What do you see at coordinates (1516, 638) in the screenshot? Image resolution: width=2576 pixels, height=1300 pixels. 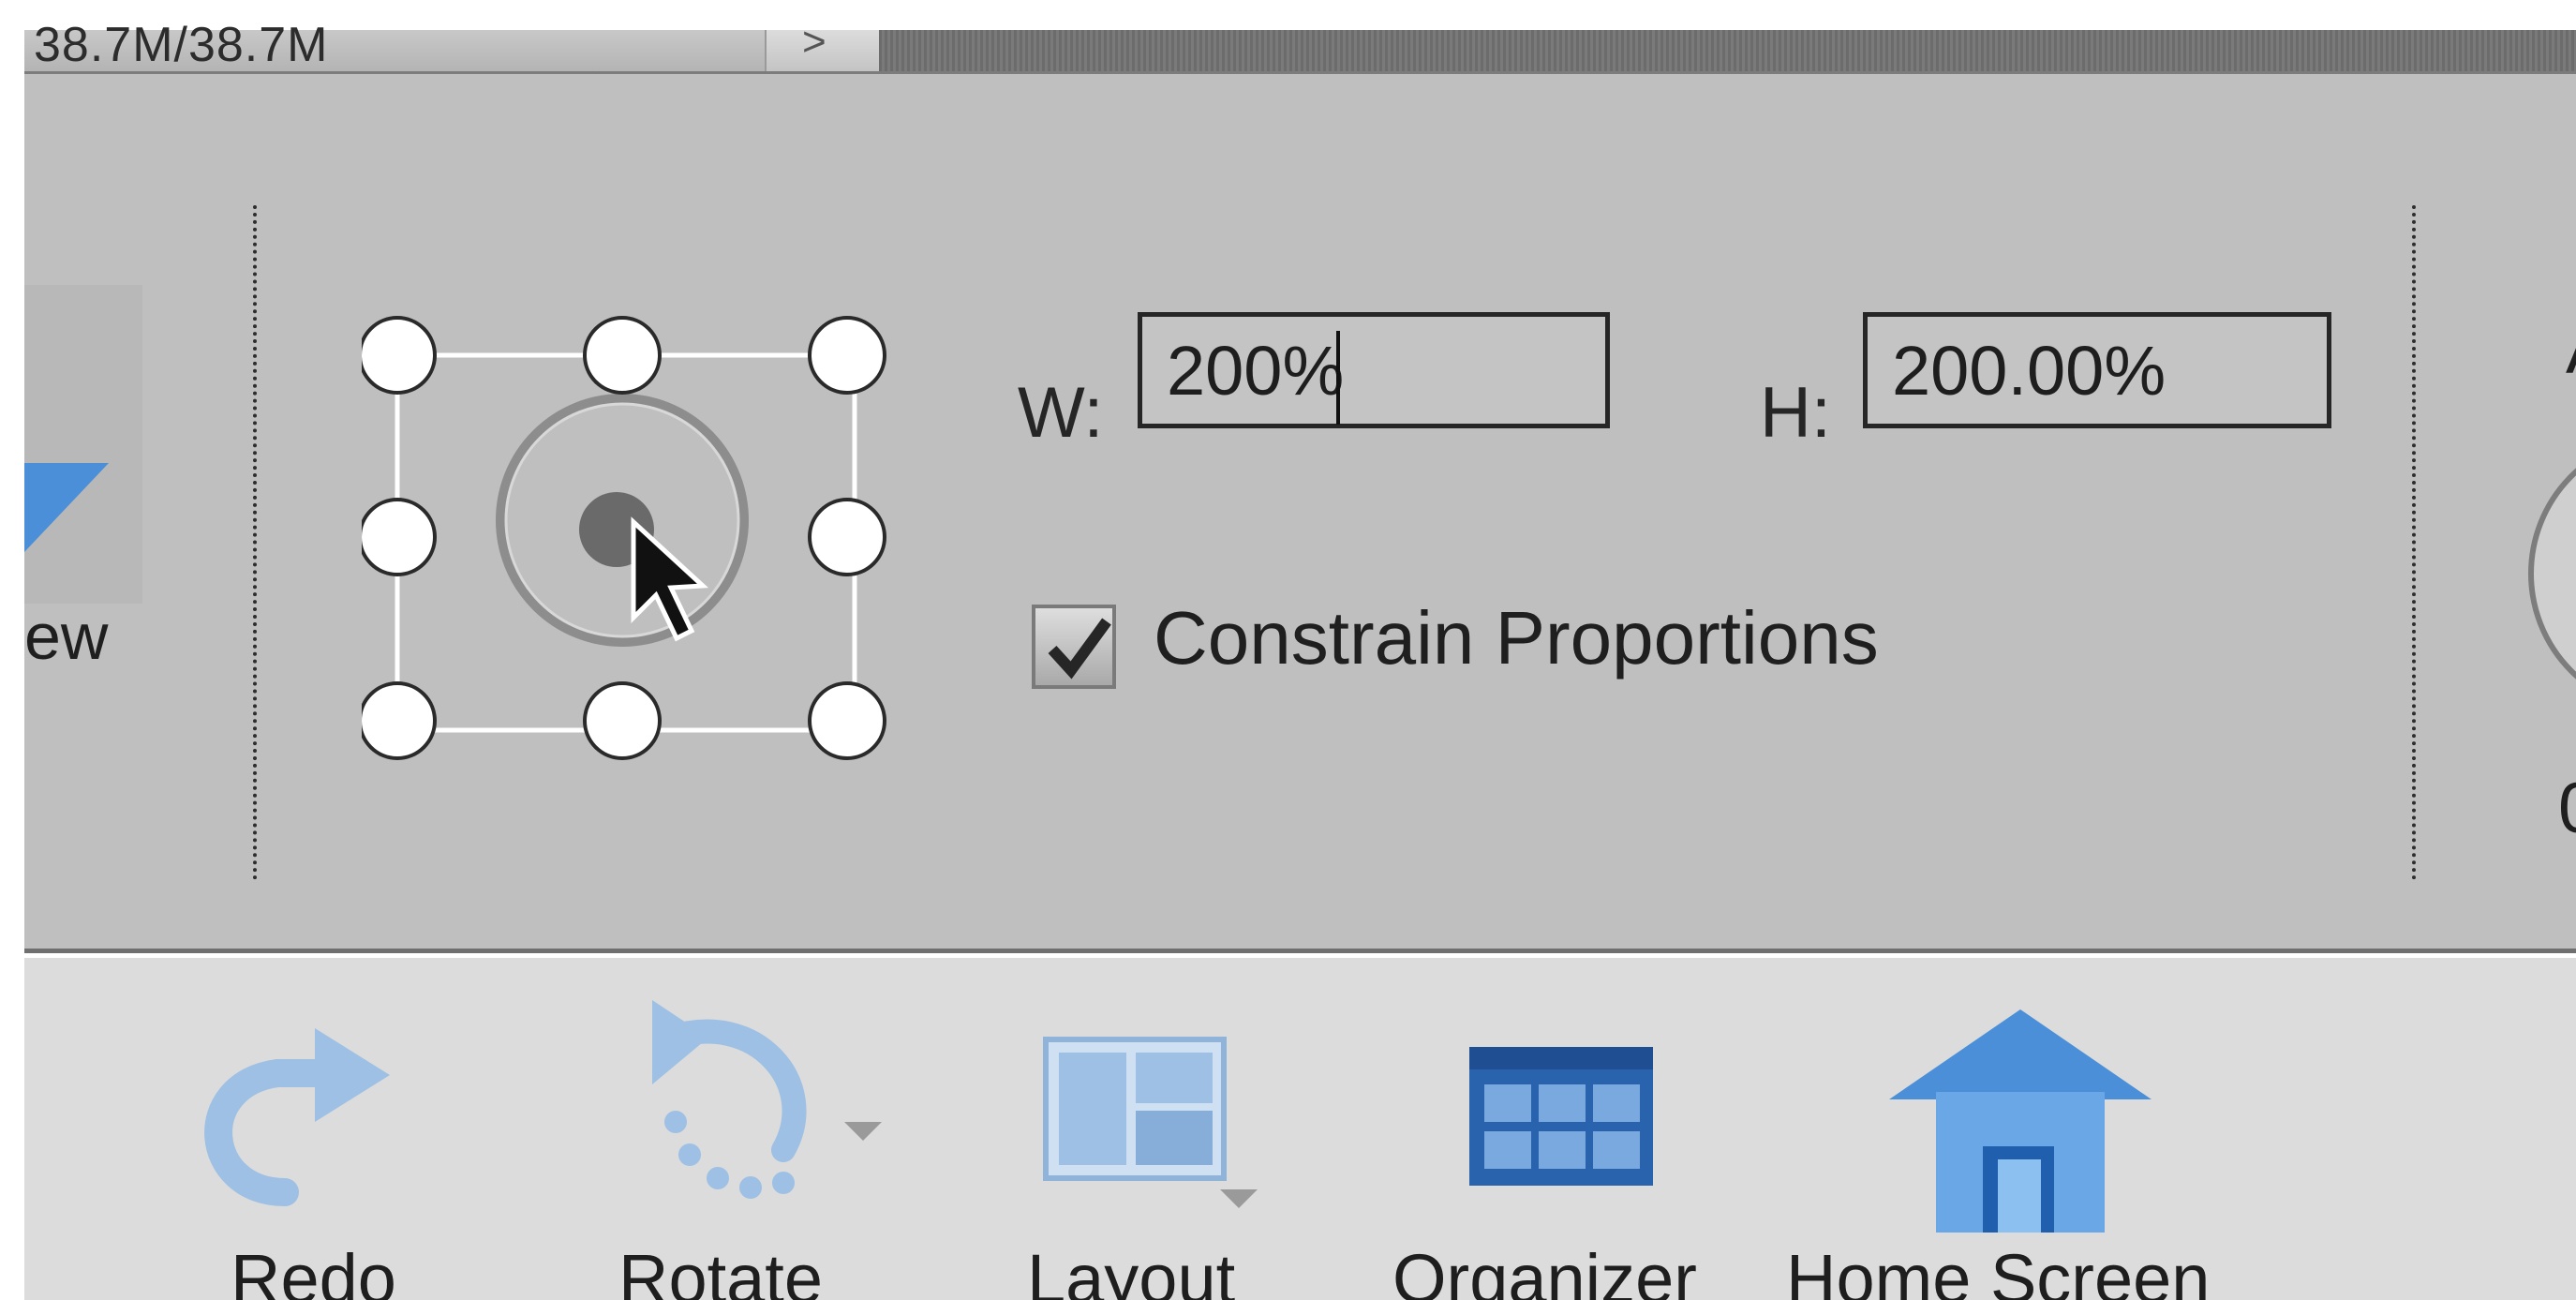 I see `constrain-proportions-label: Constrain Proportions` at bounding box center [1516, 638].